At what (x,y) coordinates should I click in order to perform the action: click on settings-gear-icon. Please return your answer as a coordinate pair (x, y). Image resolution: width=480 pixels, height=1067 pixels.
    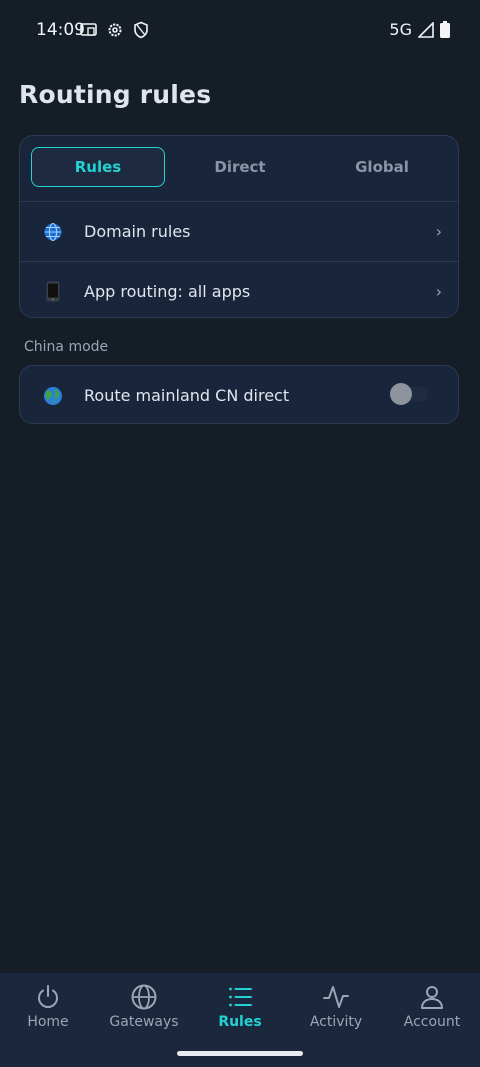
    Looking at the image, I should click on (115, 30).